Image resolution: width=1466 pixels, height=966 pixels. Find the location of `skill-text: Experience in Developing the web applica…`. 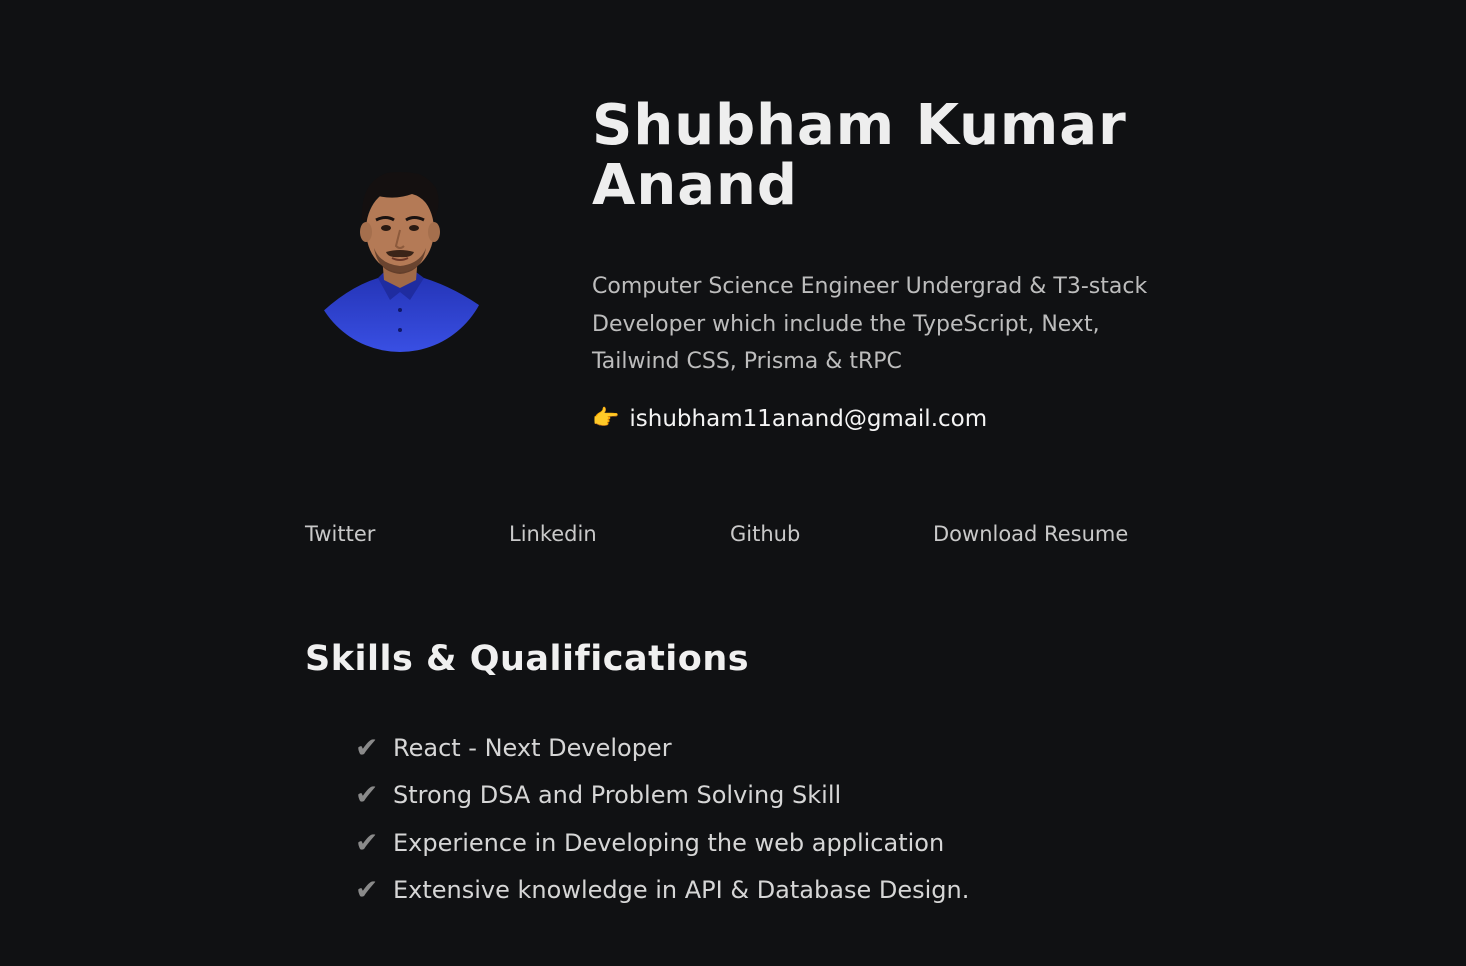

skill-text: Experience in Developing the web applica… is located at coordinates (669, 842).